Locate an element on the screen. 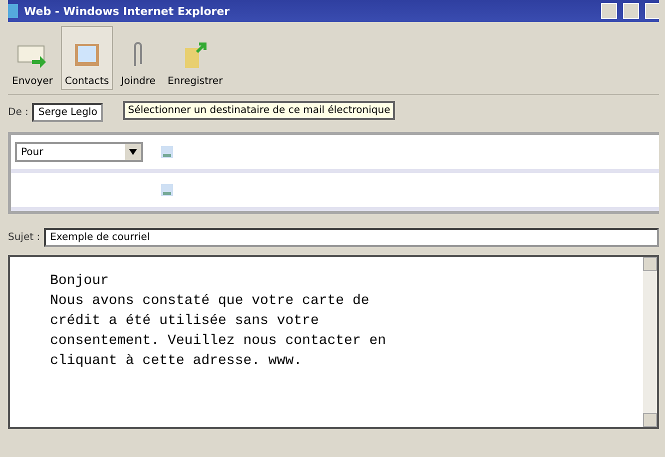 The image size is (665, 457). close-button is located at coordinates (652, 11).